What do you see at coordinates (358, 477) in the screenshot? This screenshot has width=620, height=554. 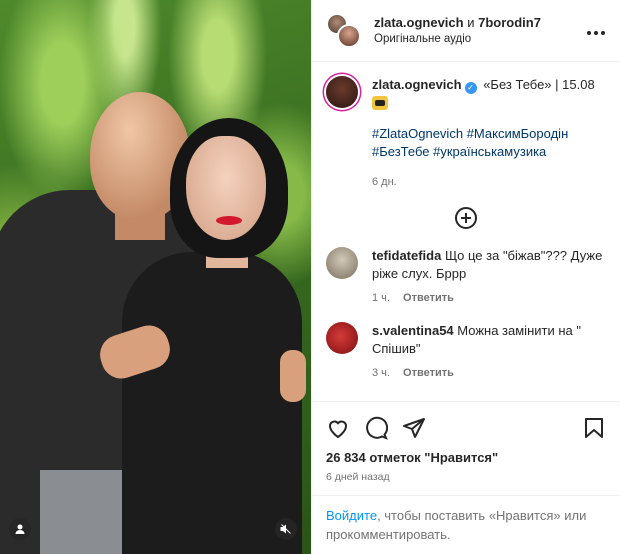 I see `post-date: 6 дней назад` at bounding box center [358, 477].